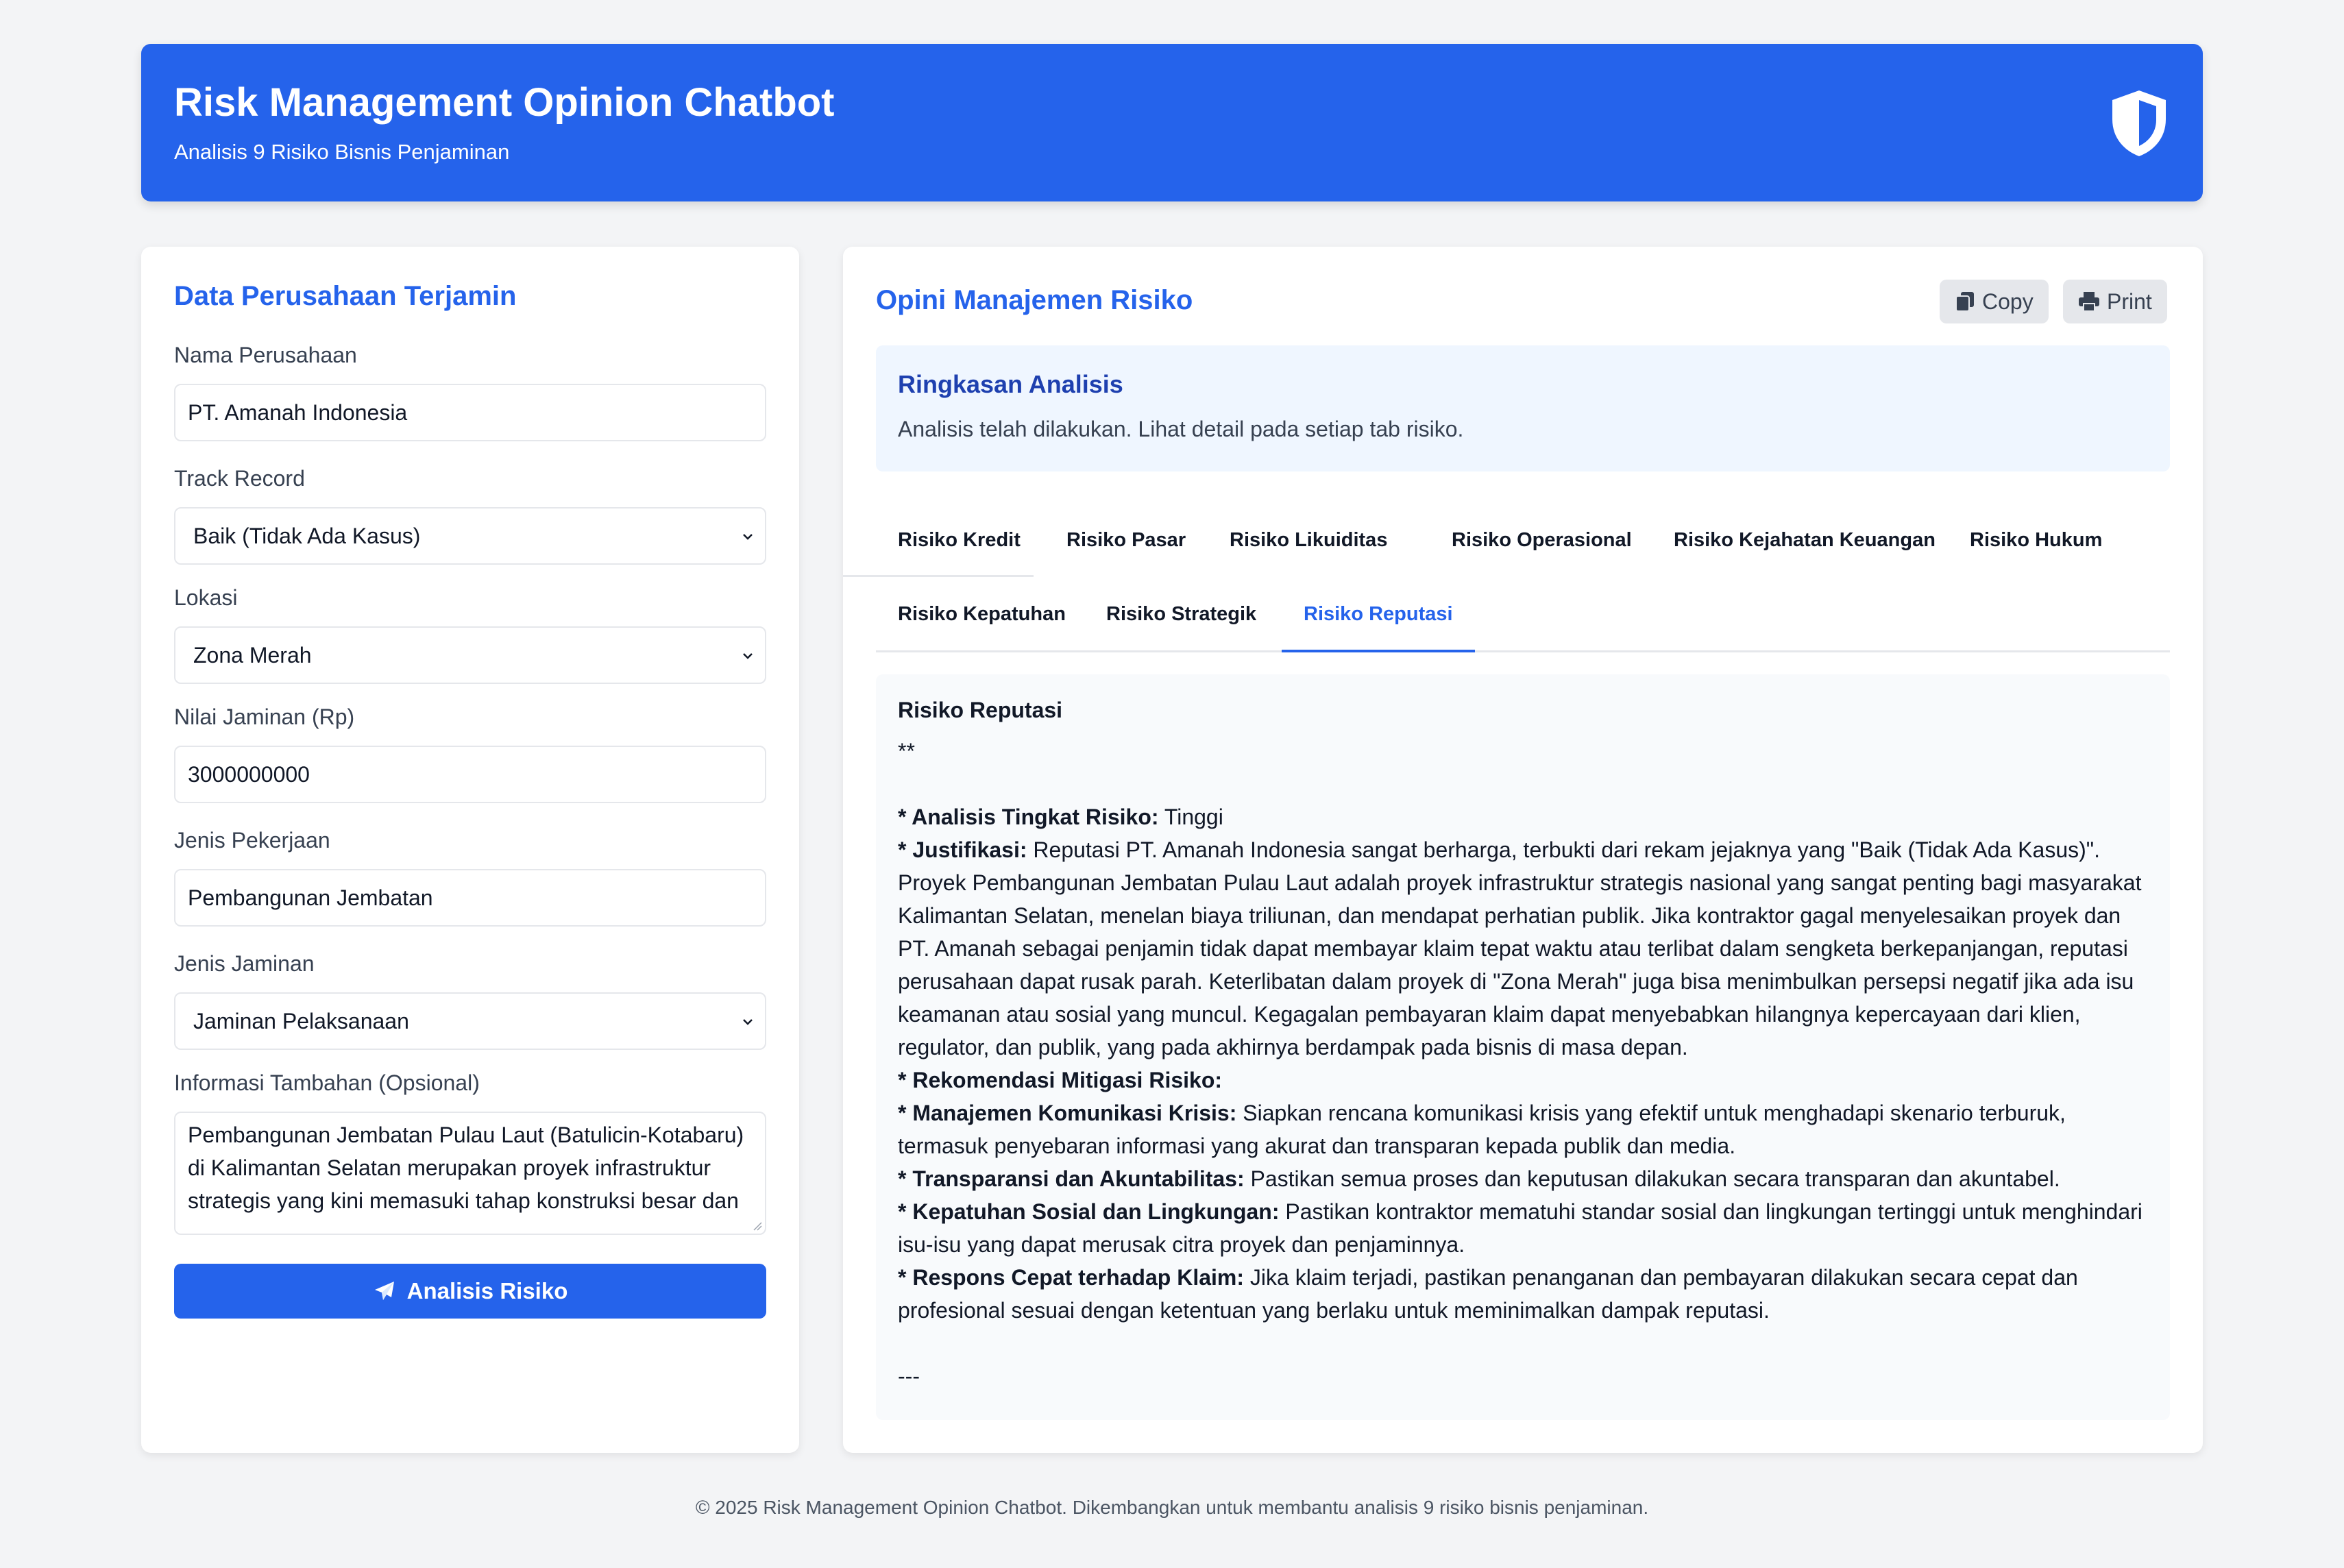 The height and width of the screenshot is (1568, 2344). Describe the element at coordinates (345, 296) in the screenshot. I see `form-title: Data Perusahaan Terjamin` at that location.